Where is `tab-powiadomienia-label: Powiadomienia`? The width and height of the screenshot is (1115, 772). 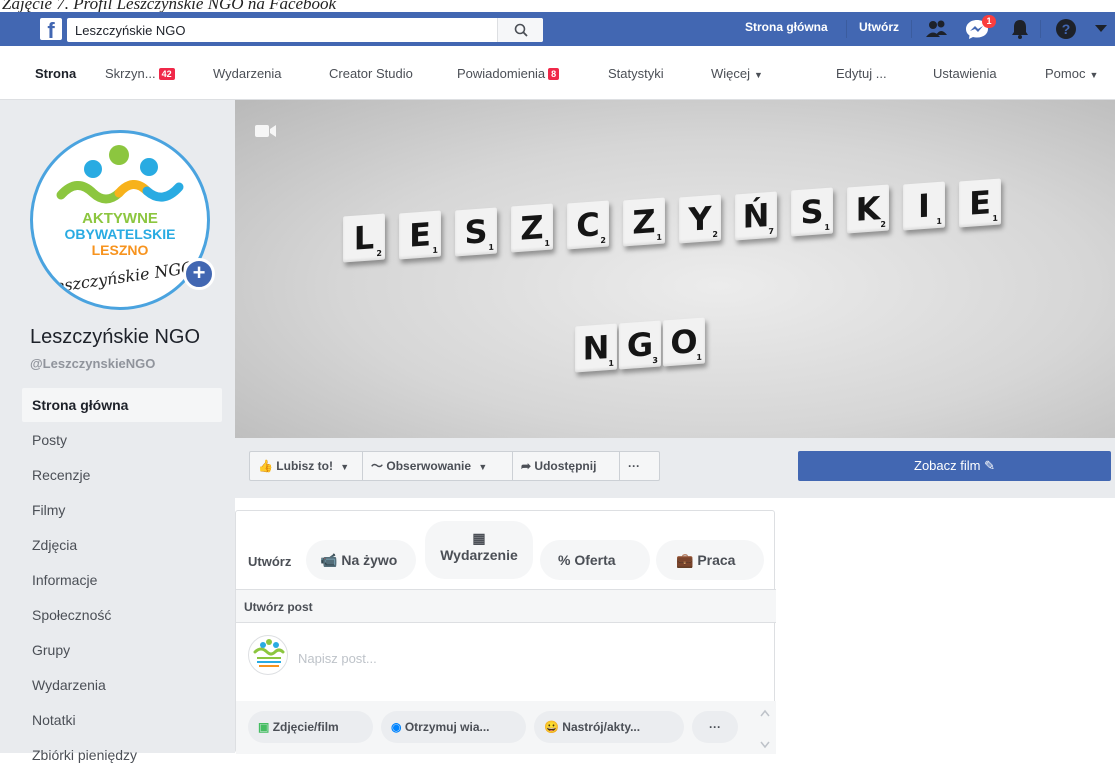 tab-powiadomienia-label: Powiadomienia is located at coordinates (501, 73).